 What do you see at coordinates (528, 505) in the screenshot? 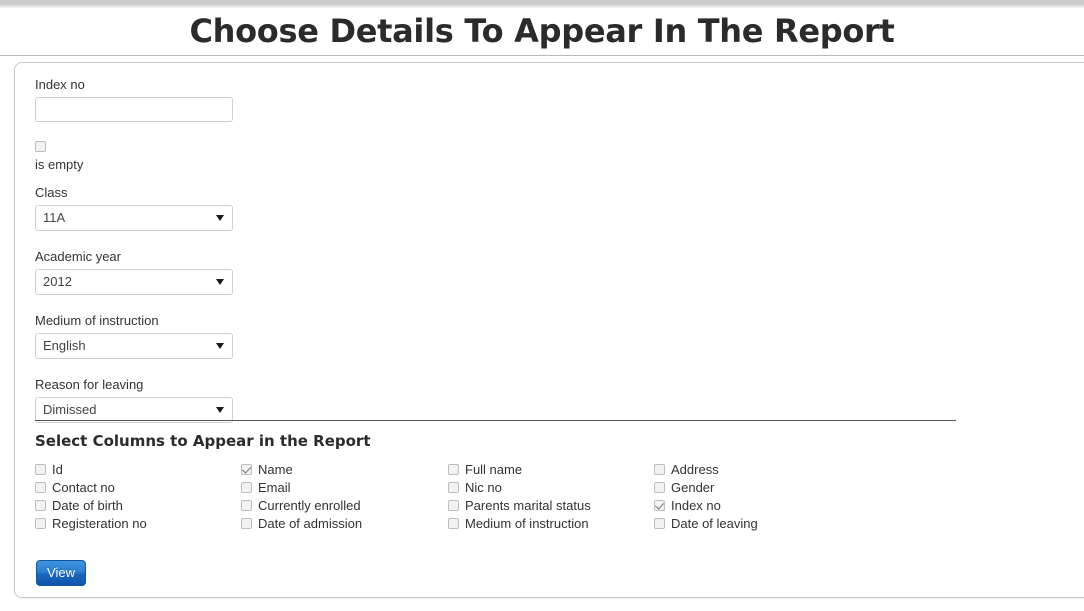
I see `column-checkbox-label: Parents marital status` at bounding box center [528, 505].